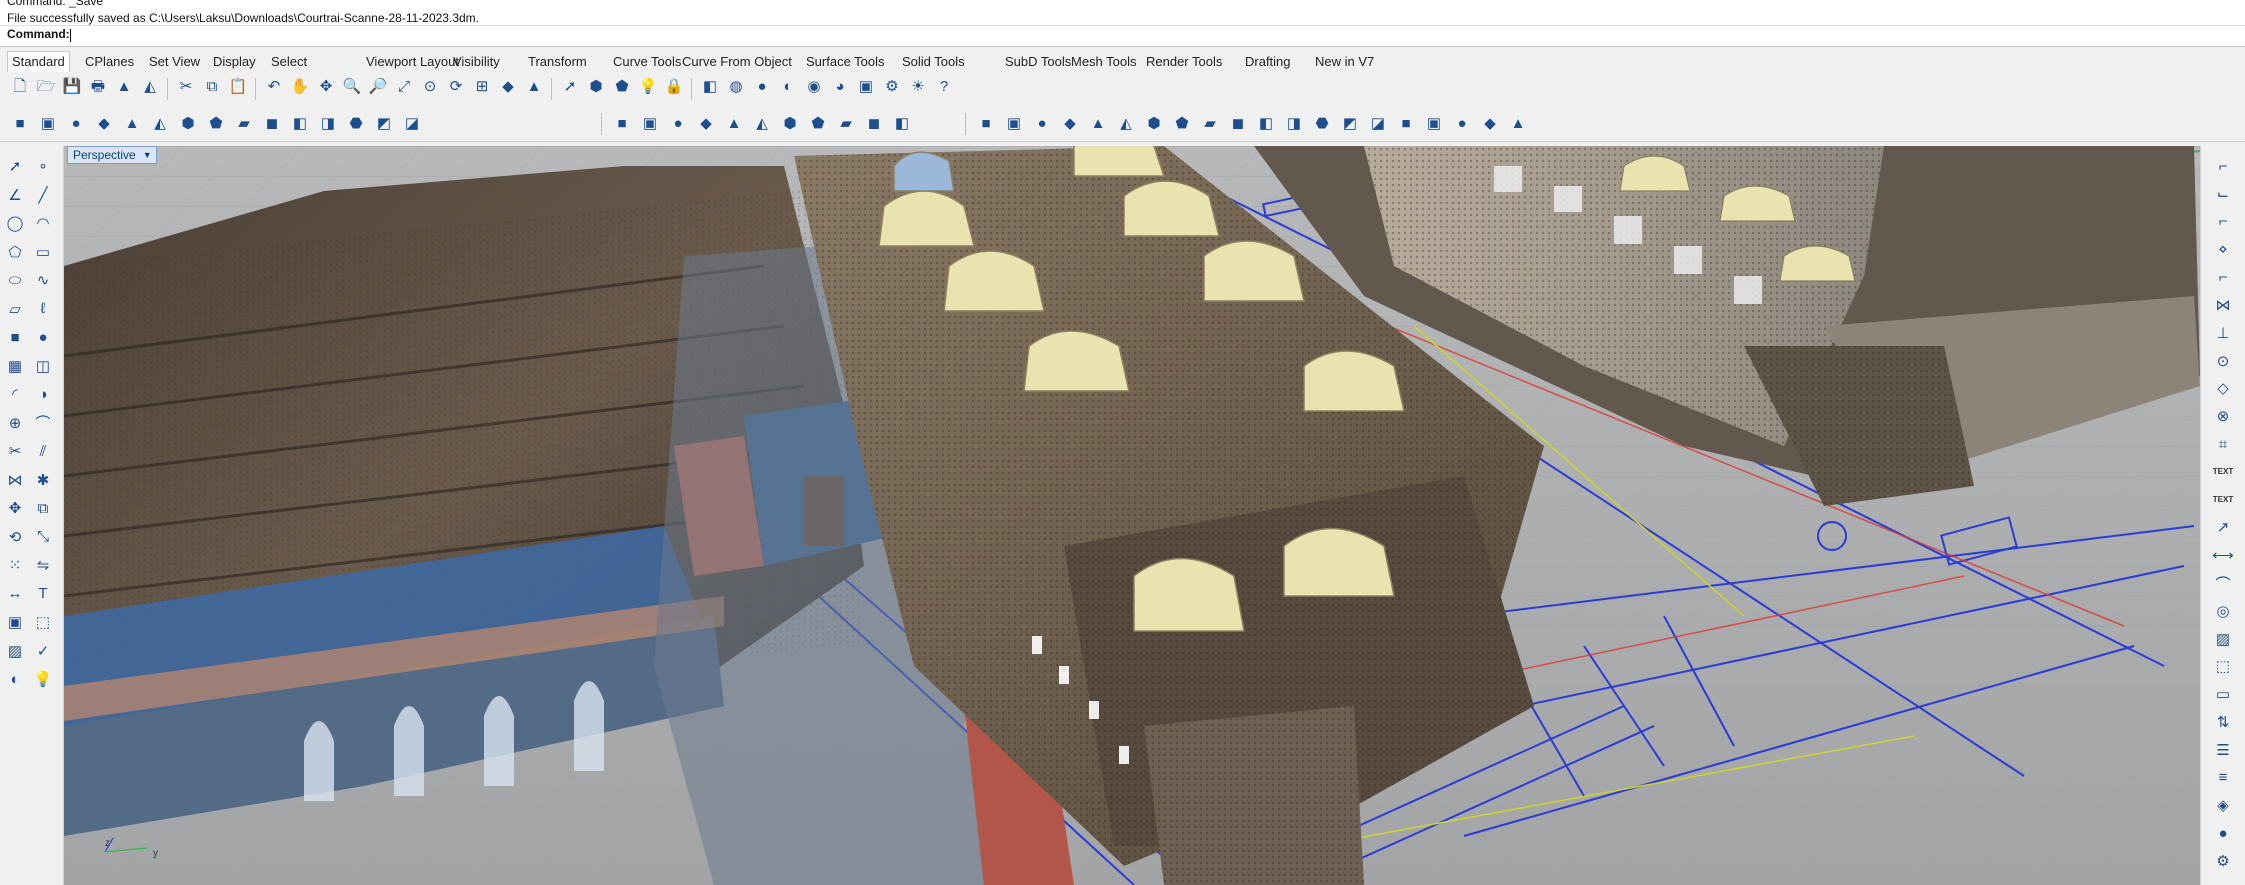 This screenshot has height=885, width=2245. I want to click on ellipse-icon: ⬭, so click(15, 280).